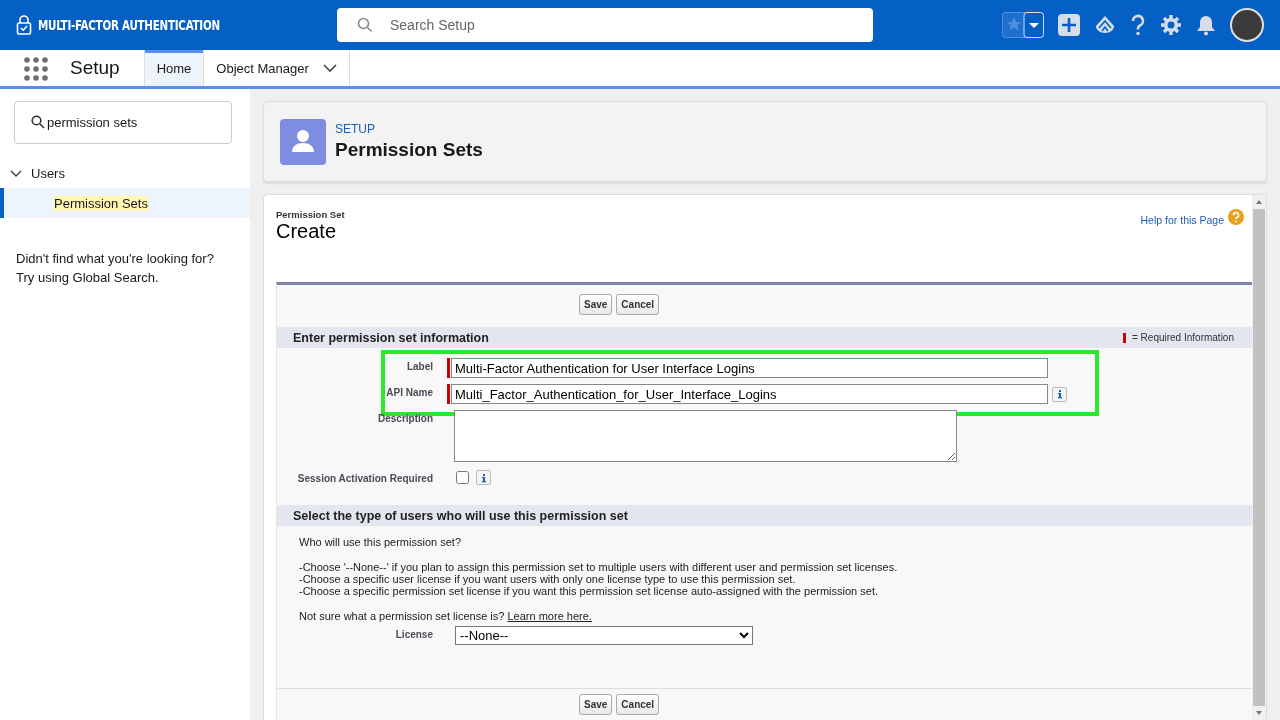 The width and height of the screenshot is (1280, 720). I want to click on section-title: Enter permission set information, so click(391, 337).